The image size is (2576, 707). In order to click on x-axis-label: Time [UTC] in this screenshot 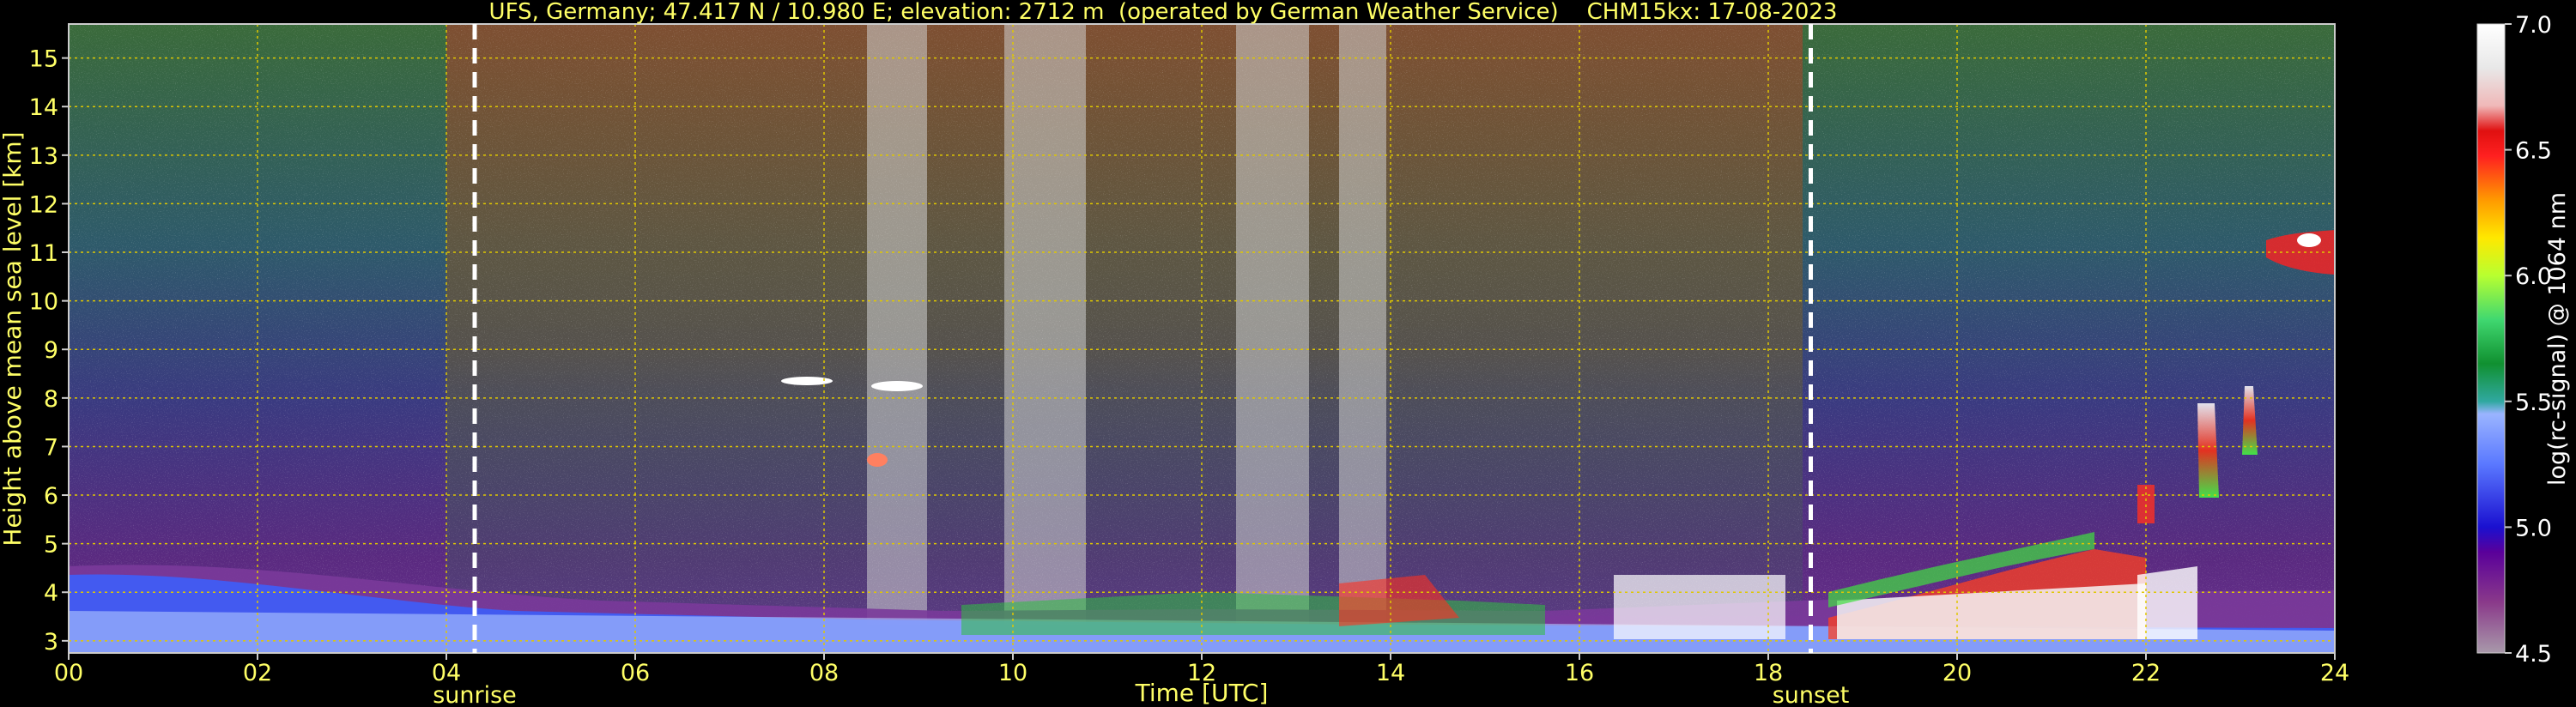, I will do `click(1202, 693)`.